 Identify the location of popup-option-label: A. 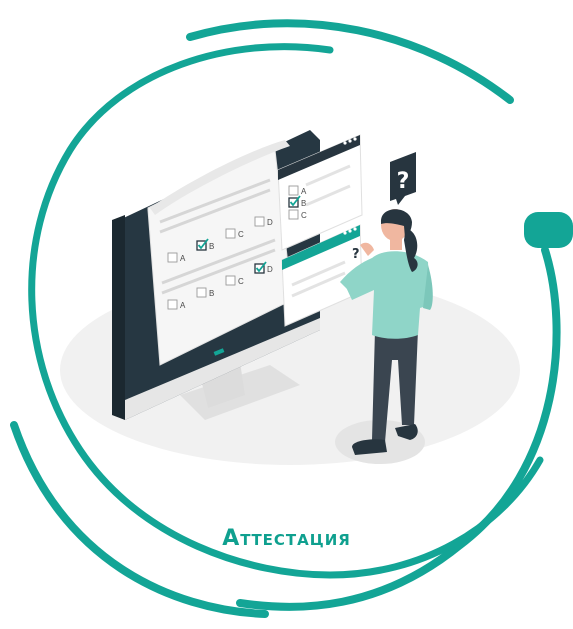
(304, 191).